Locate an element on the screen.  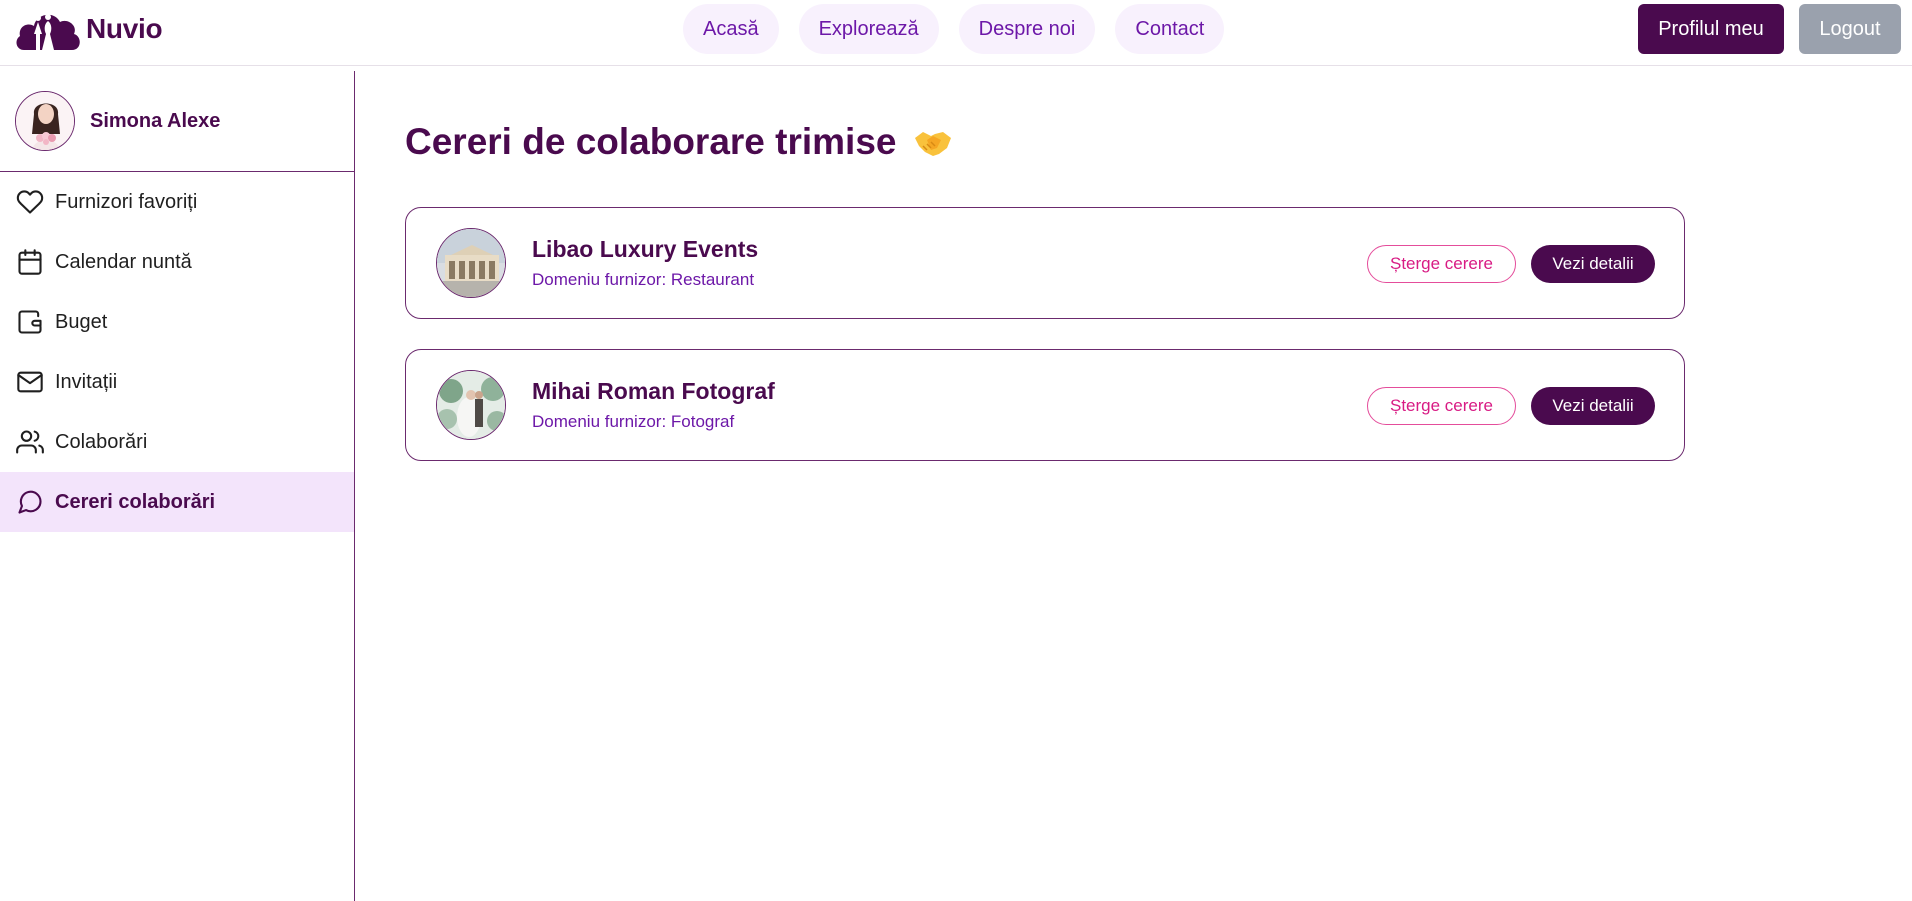
profile-button: Profilul meu is located at coordinates (1711, 29).